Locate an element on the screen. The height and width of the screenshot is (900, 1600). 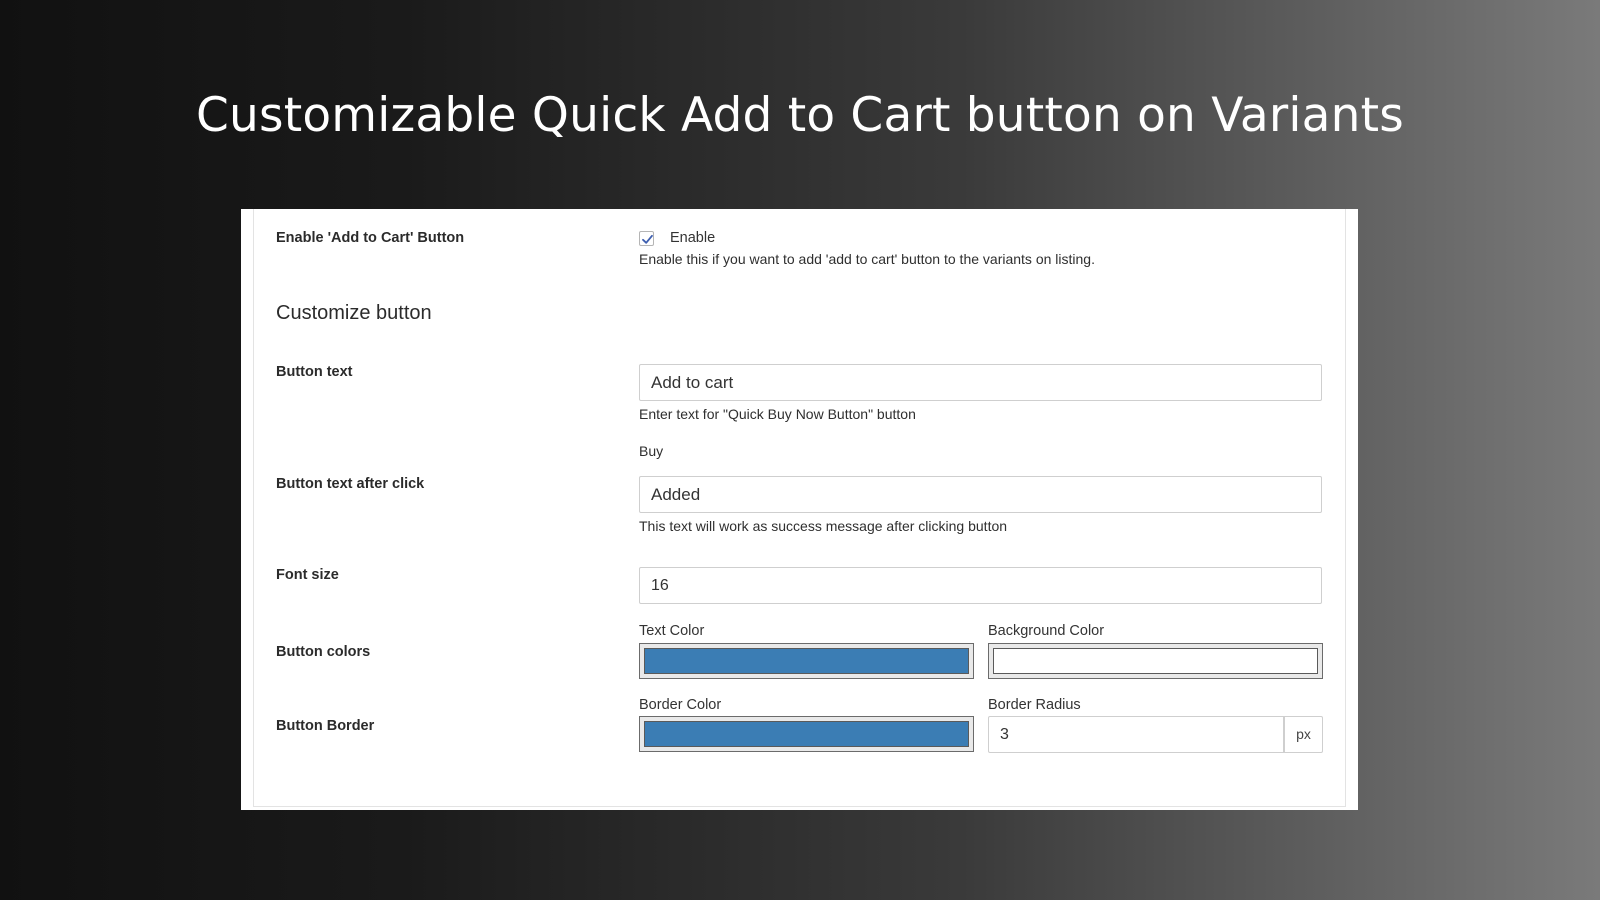
font-size-input: 16 is located at coordinates (980, 585).